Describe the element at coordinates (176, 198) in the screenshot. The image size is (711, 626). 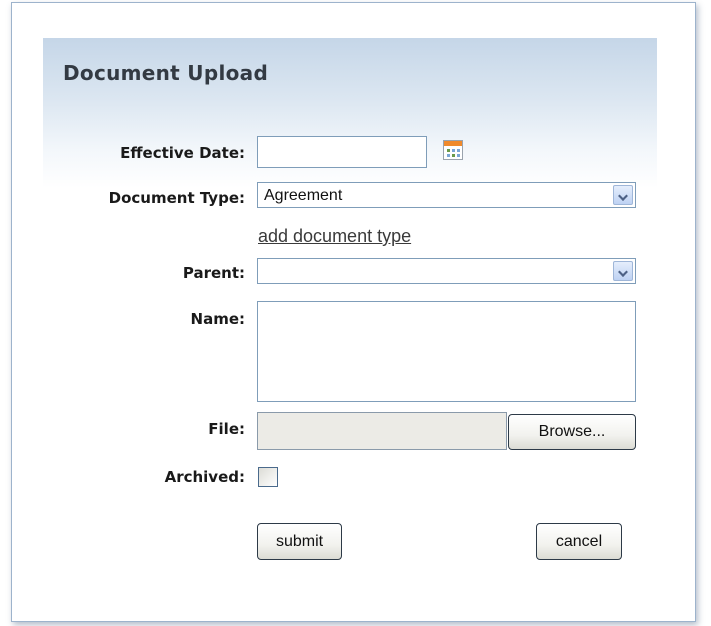
I see `document-type-label: Document Type:` at that location.